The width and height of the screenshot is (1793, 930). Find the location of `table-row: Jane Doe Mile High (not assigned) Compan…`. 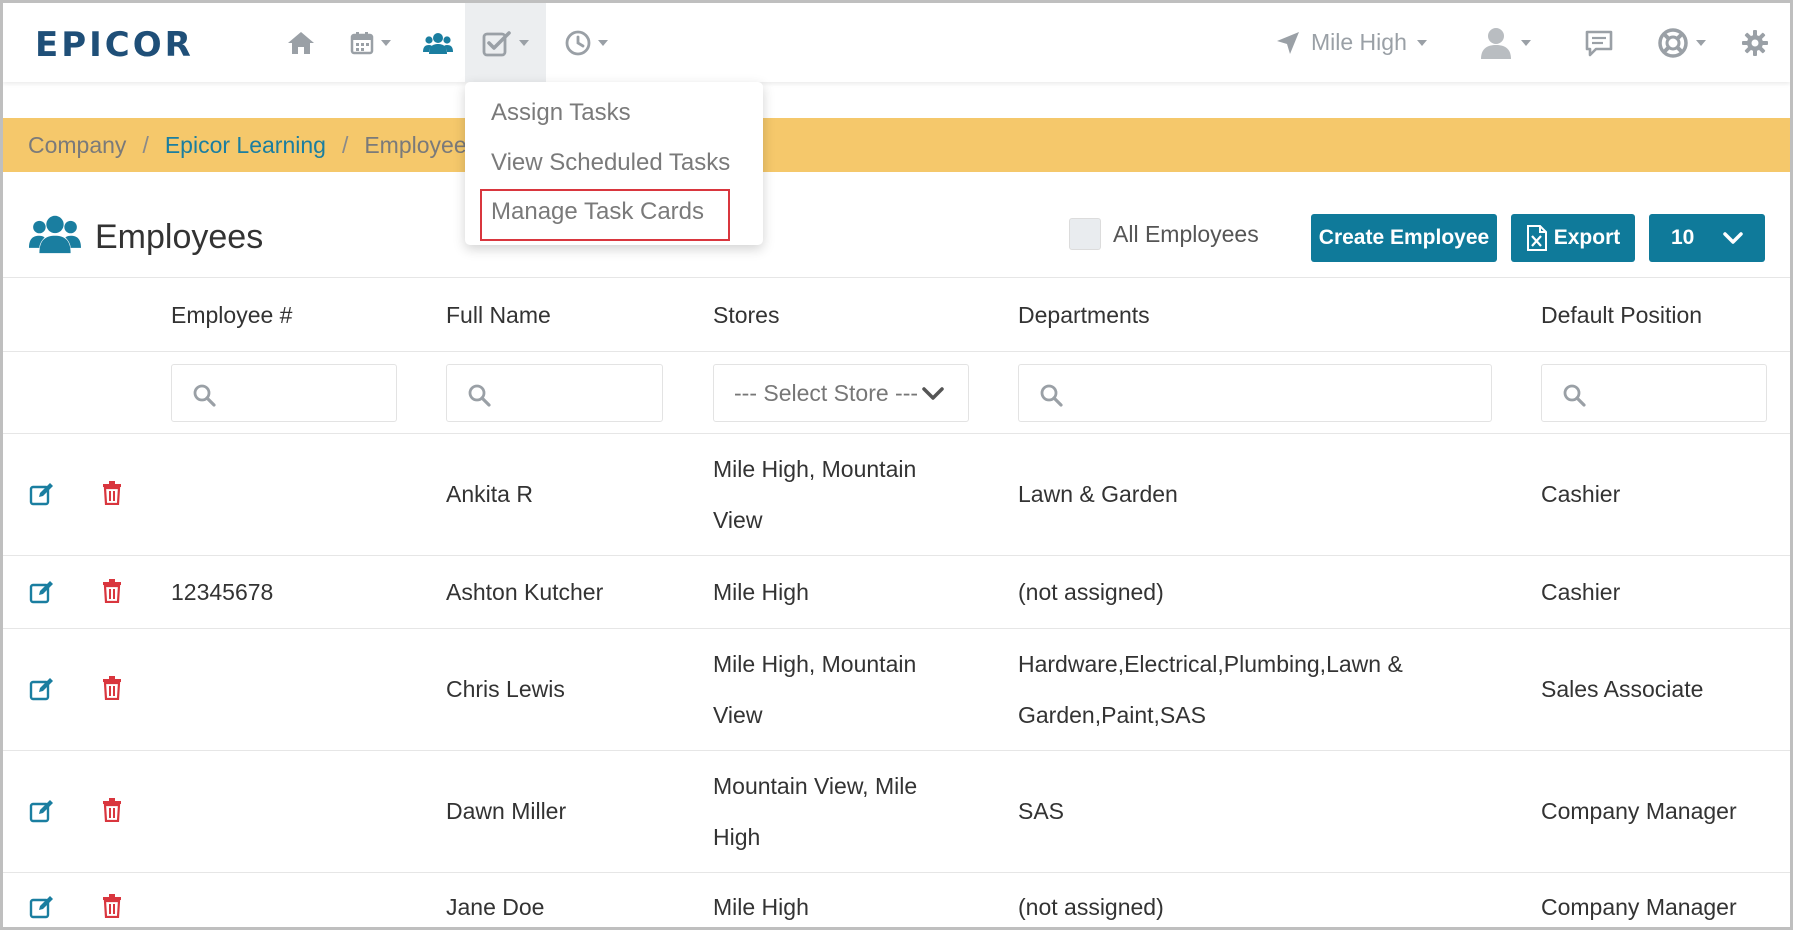

table-row: Jane Doe Mile High (not assigned) Compan… is located at coordinates (896, 900).